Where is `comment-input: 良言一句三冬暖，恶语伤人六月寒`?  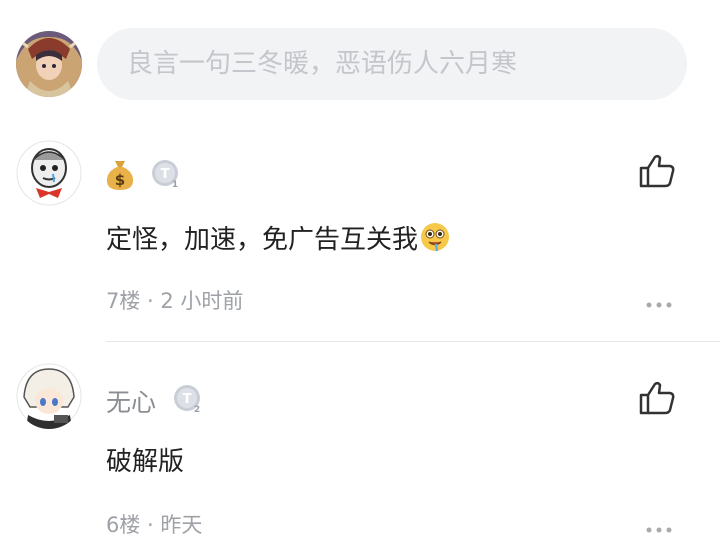
comment-input: 良言一句三冬暖，恶语伤人六月寒 is located at coordinates (392, 64).